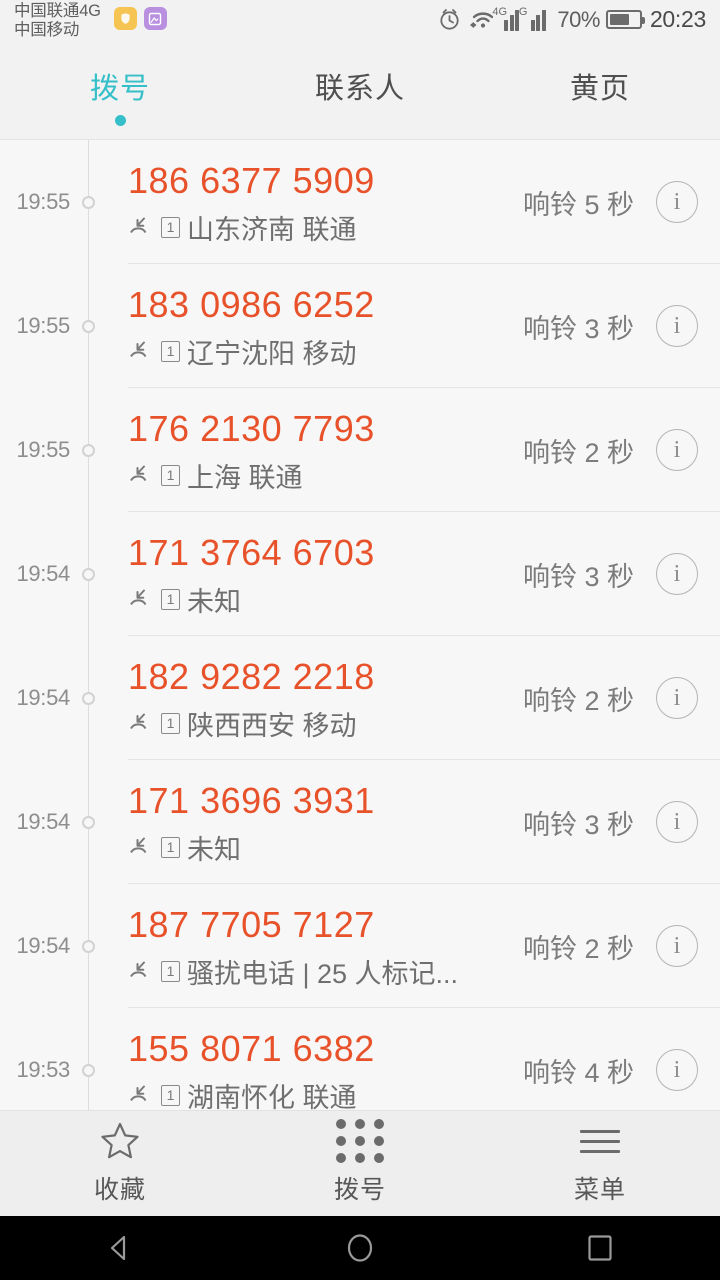 This screenshot has width=720, height=1280. I want to click on call-info: 171 3764 6703 1 未知, so click(325, 574).